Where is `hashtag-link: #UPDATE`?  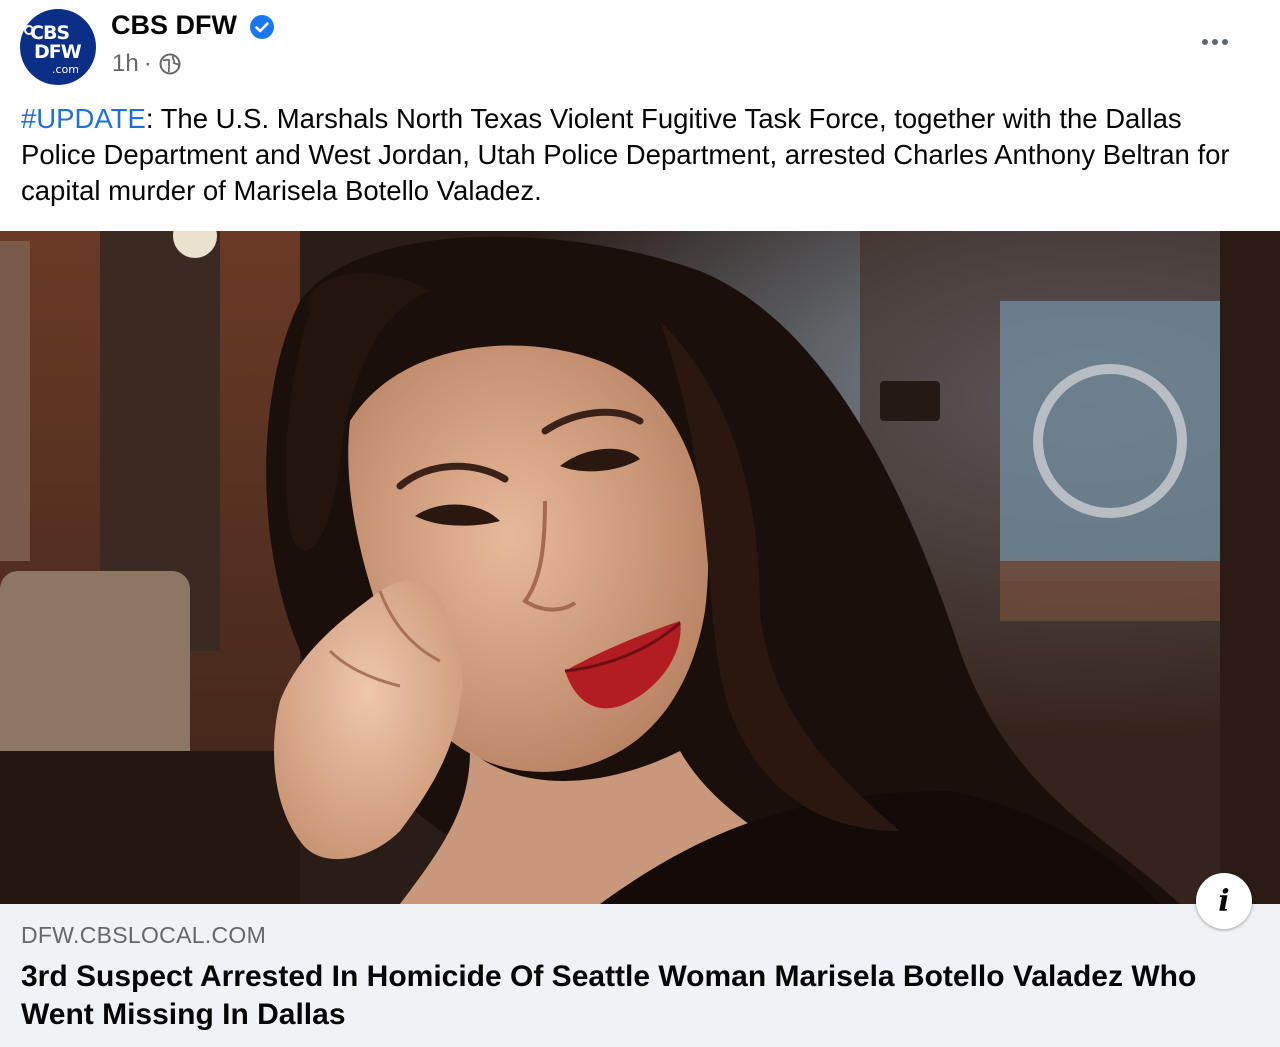 hashtag-link: #UPDATE is located at coordinates (83, 118).